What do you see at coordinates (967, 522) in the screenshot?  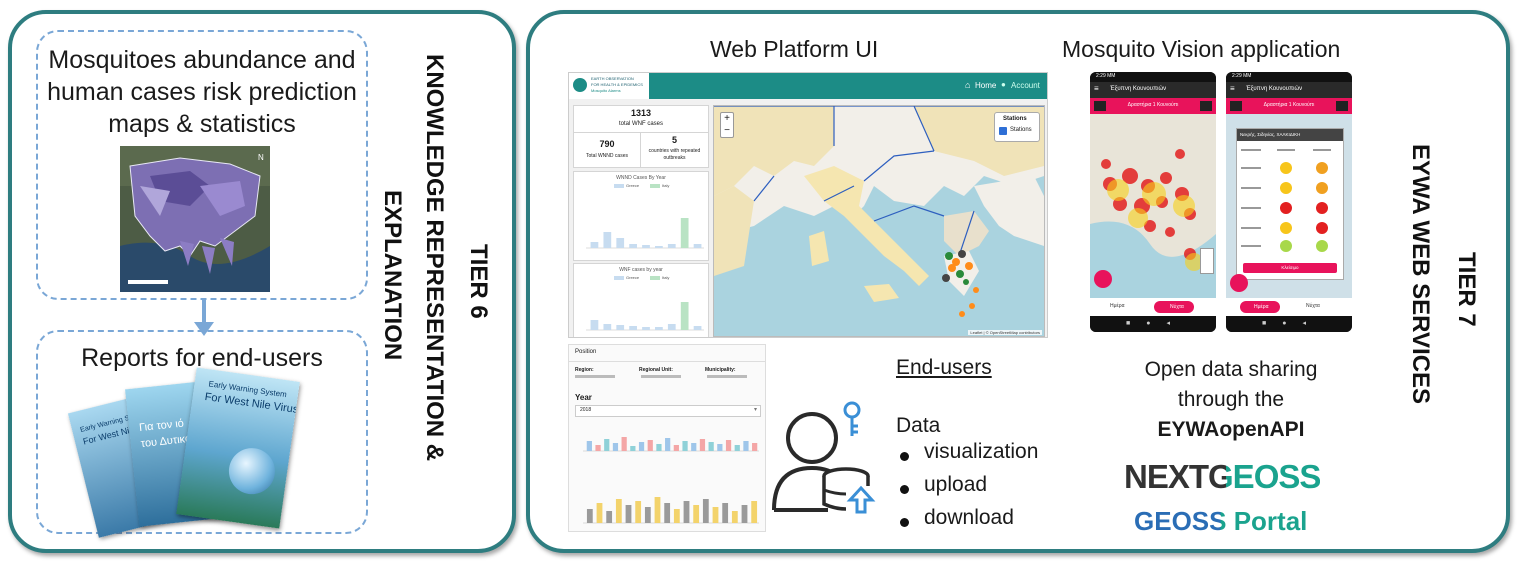 I see `data-item-download: download` at bounding box center [967, 522].